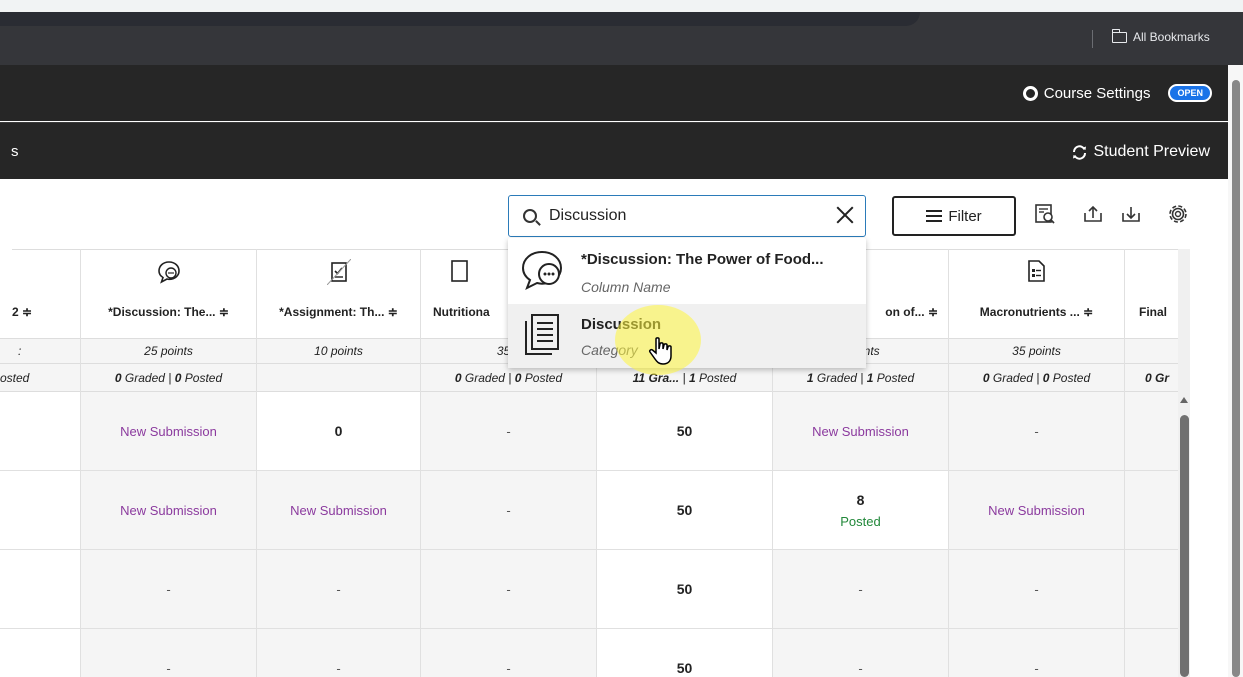 Image resolution: width=1243 pixels, height=677 pixels. I want to click on column-graded: 0 Gr, so click(1151, 377).